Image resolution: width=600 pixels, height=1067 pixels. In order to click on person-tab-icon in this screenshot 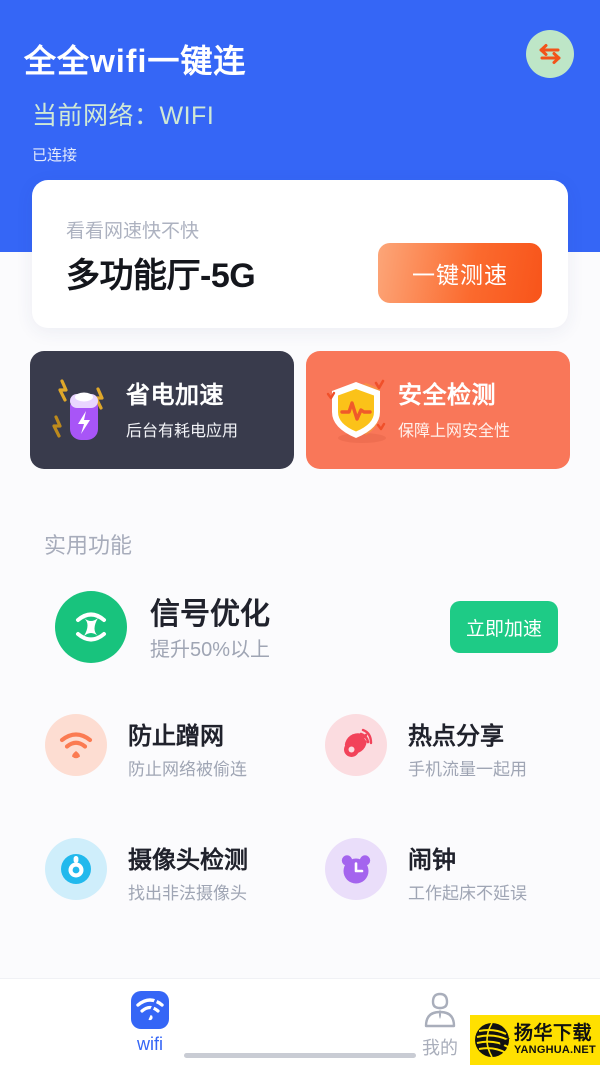, I will do `click(440, 1010)`.